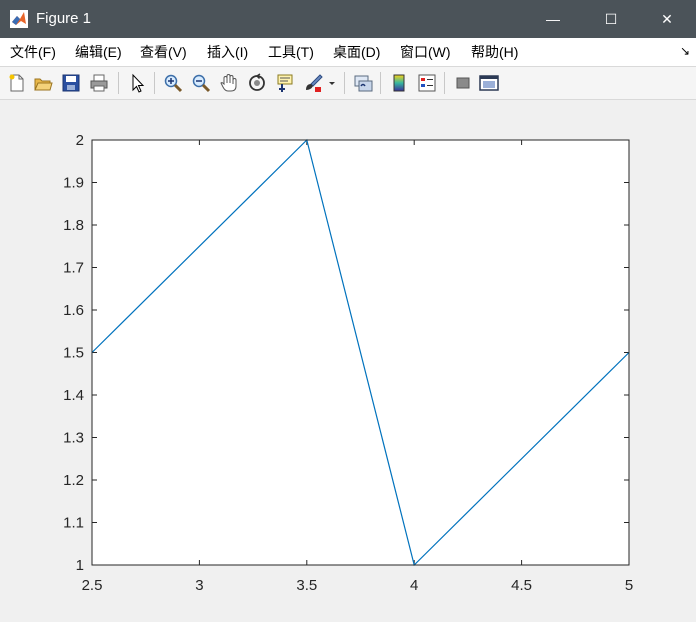 The image size is (696, 622). What do you see at coordinates (313, 83) in the screenshot?
I see `brush-icon` at bounding box center [313, 83].